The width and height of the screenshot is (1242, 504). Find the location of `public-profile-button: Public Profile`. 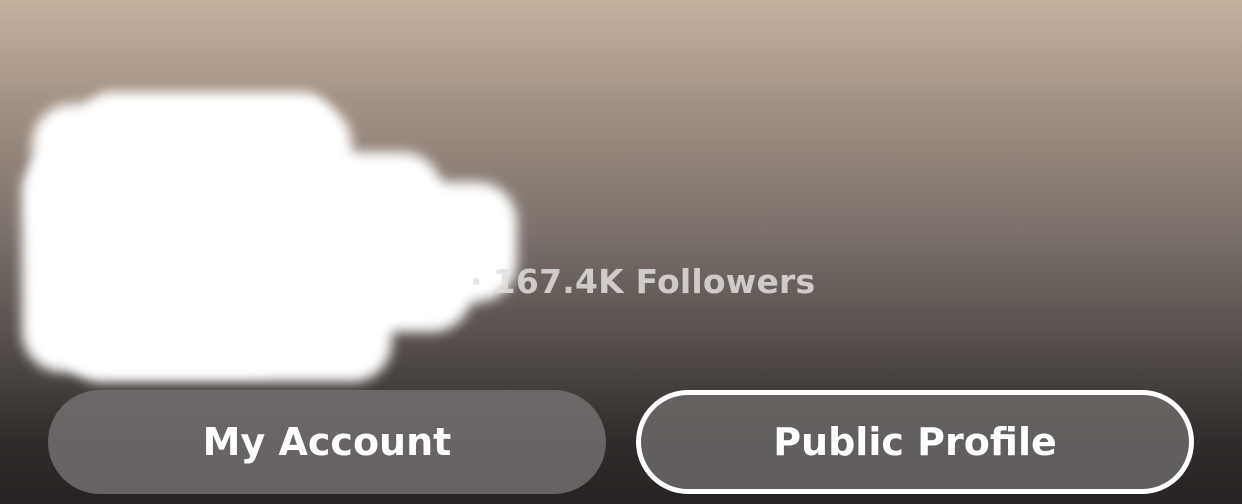

public-profile-button: Public Profile is located at coordinates (915, 442).